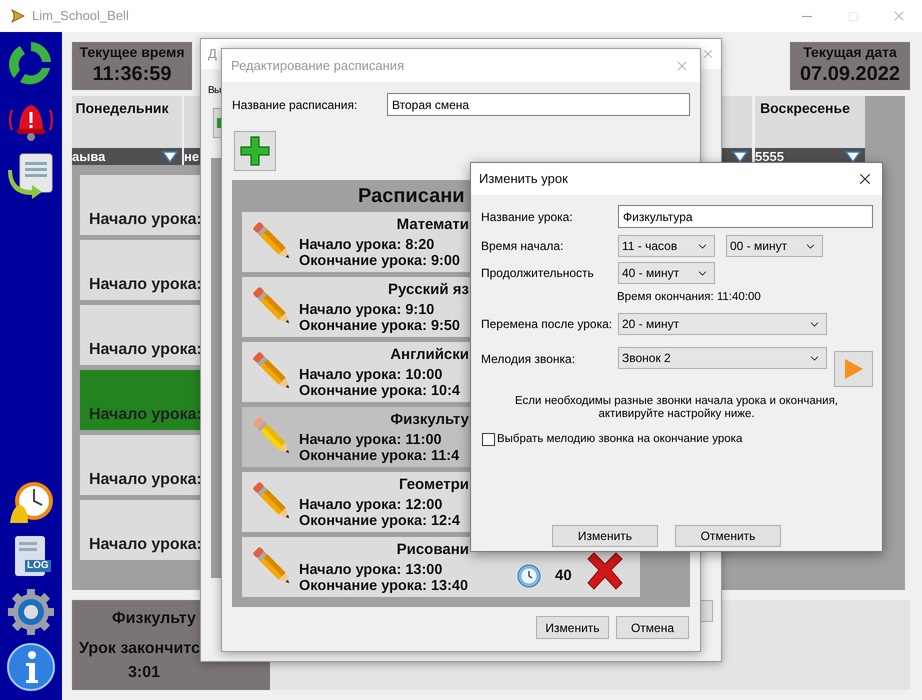 This screenshot has width=922, height=700. I want to click on schedule-dropdown: аыва, so click(127, 156).